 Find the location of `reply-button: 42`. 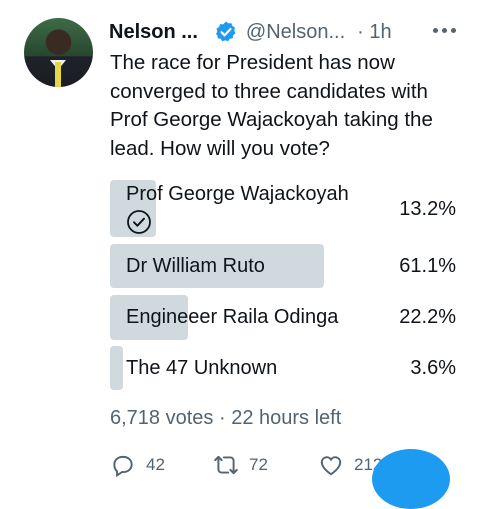

reply-button: 42 is located at coordinates (137, 465).